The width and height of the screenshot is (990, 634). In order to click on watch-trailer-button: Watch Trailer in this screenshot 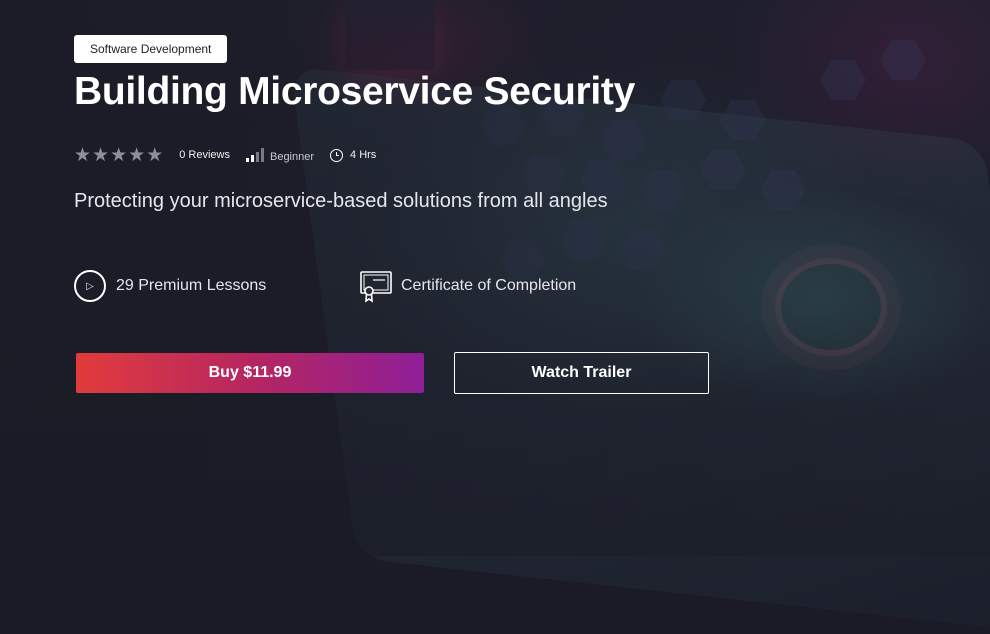, I will do `click(581, 373)`.